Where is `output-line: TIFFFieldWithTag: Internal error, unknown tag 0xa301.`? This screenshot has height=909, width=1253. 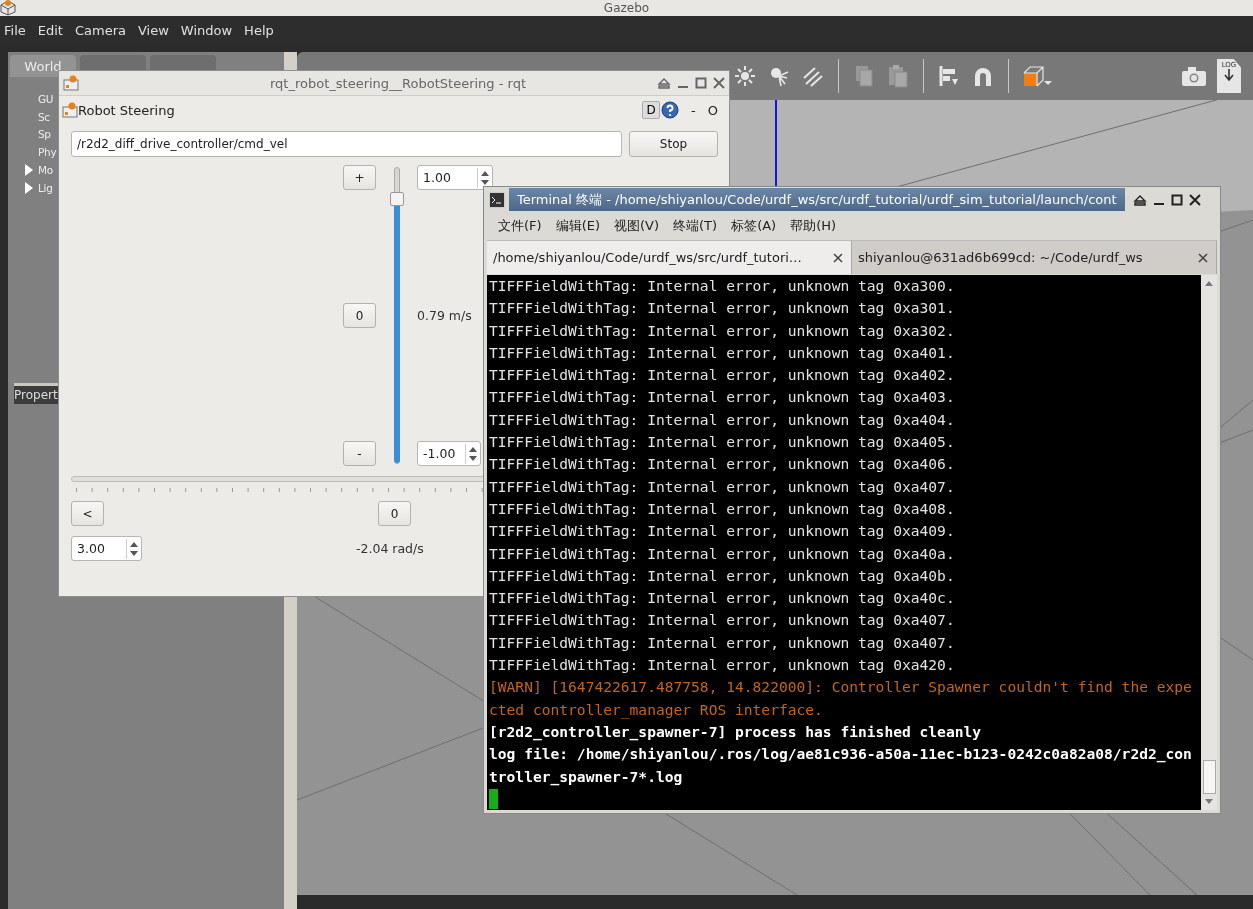
output-line: TIFFFieldWithTag: Internal error, unknown tag 0xa301. is located at coordinates (722, 308).